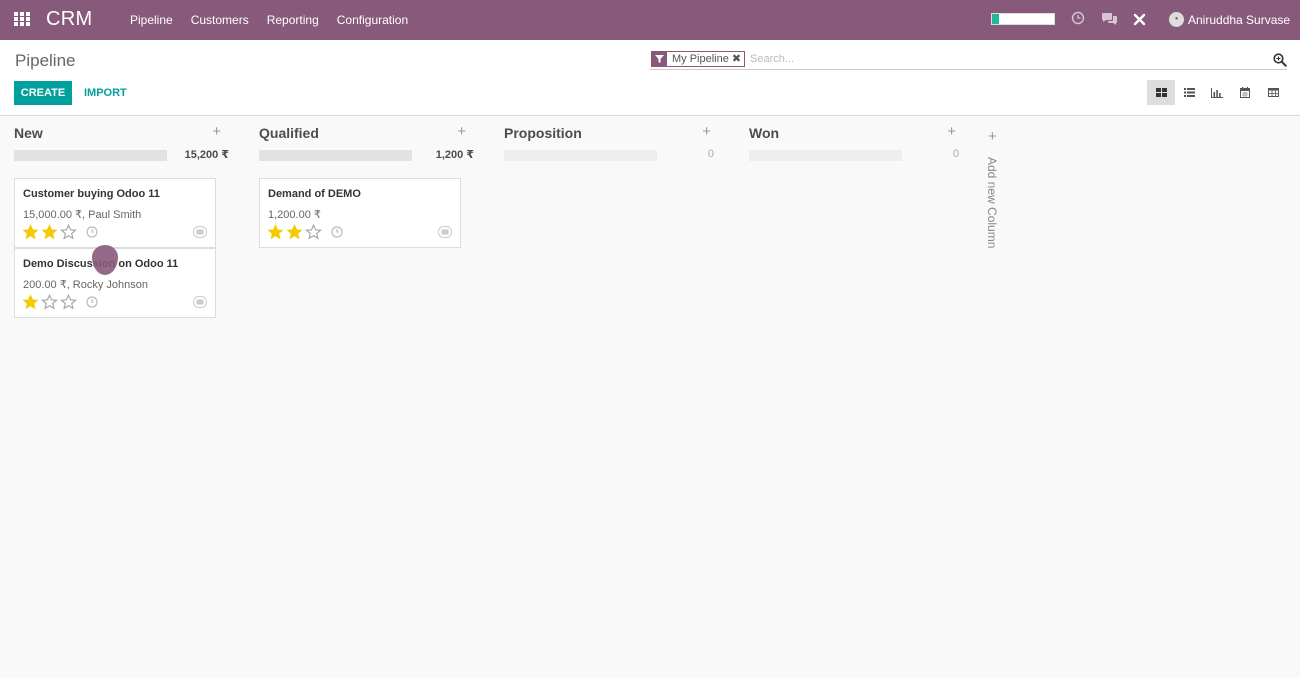  Describe the element at coordinates (82, 215) in the screenshot. I see `card-subtitle: 15,000.00 ₹, Paul Smith` at that location.